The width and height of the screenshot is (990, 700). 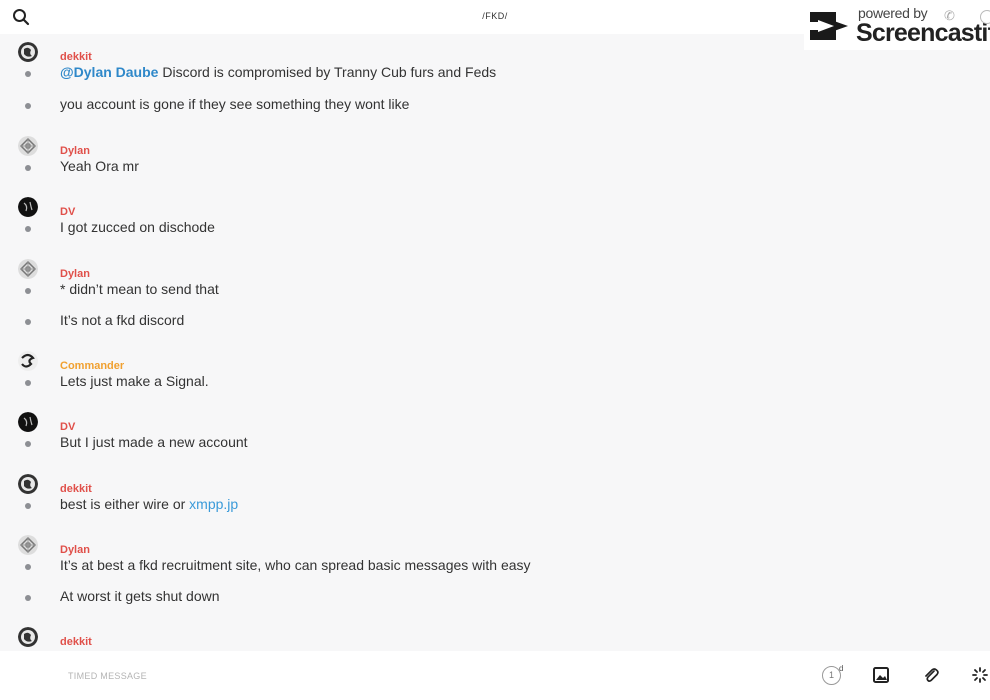 What do you see at coordinates (122, 320) in the screenshot?
I see `message-text: It’s not a fkd discord` at bounding box center [122, 320].